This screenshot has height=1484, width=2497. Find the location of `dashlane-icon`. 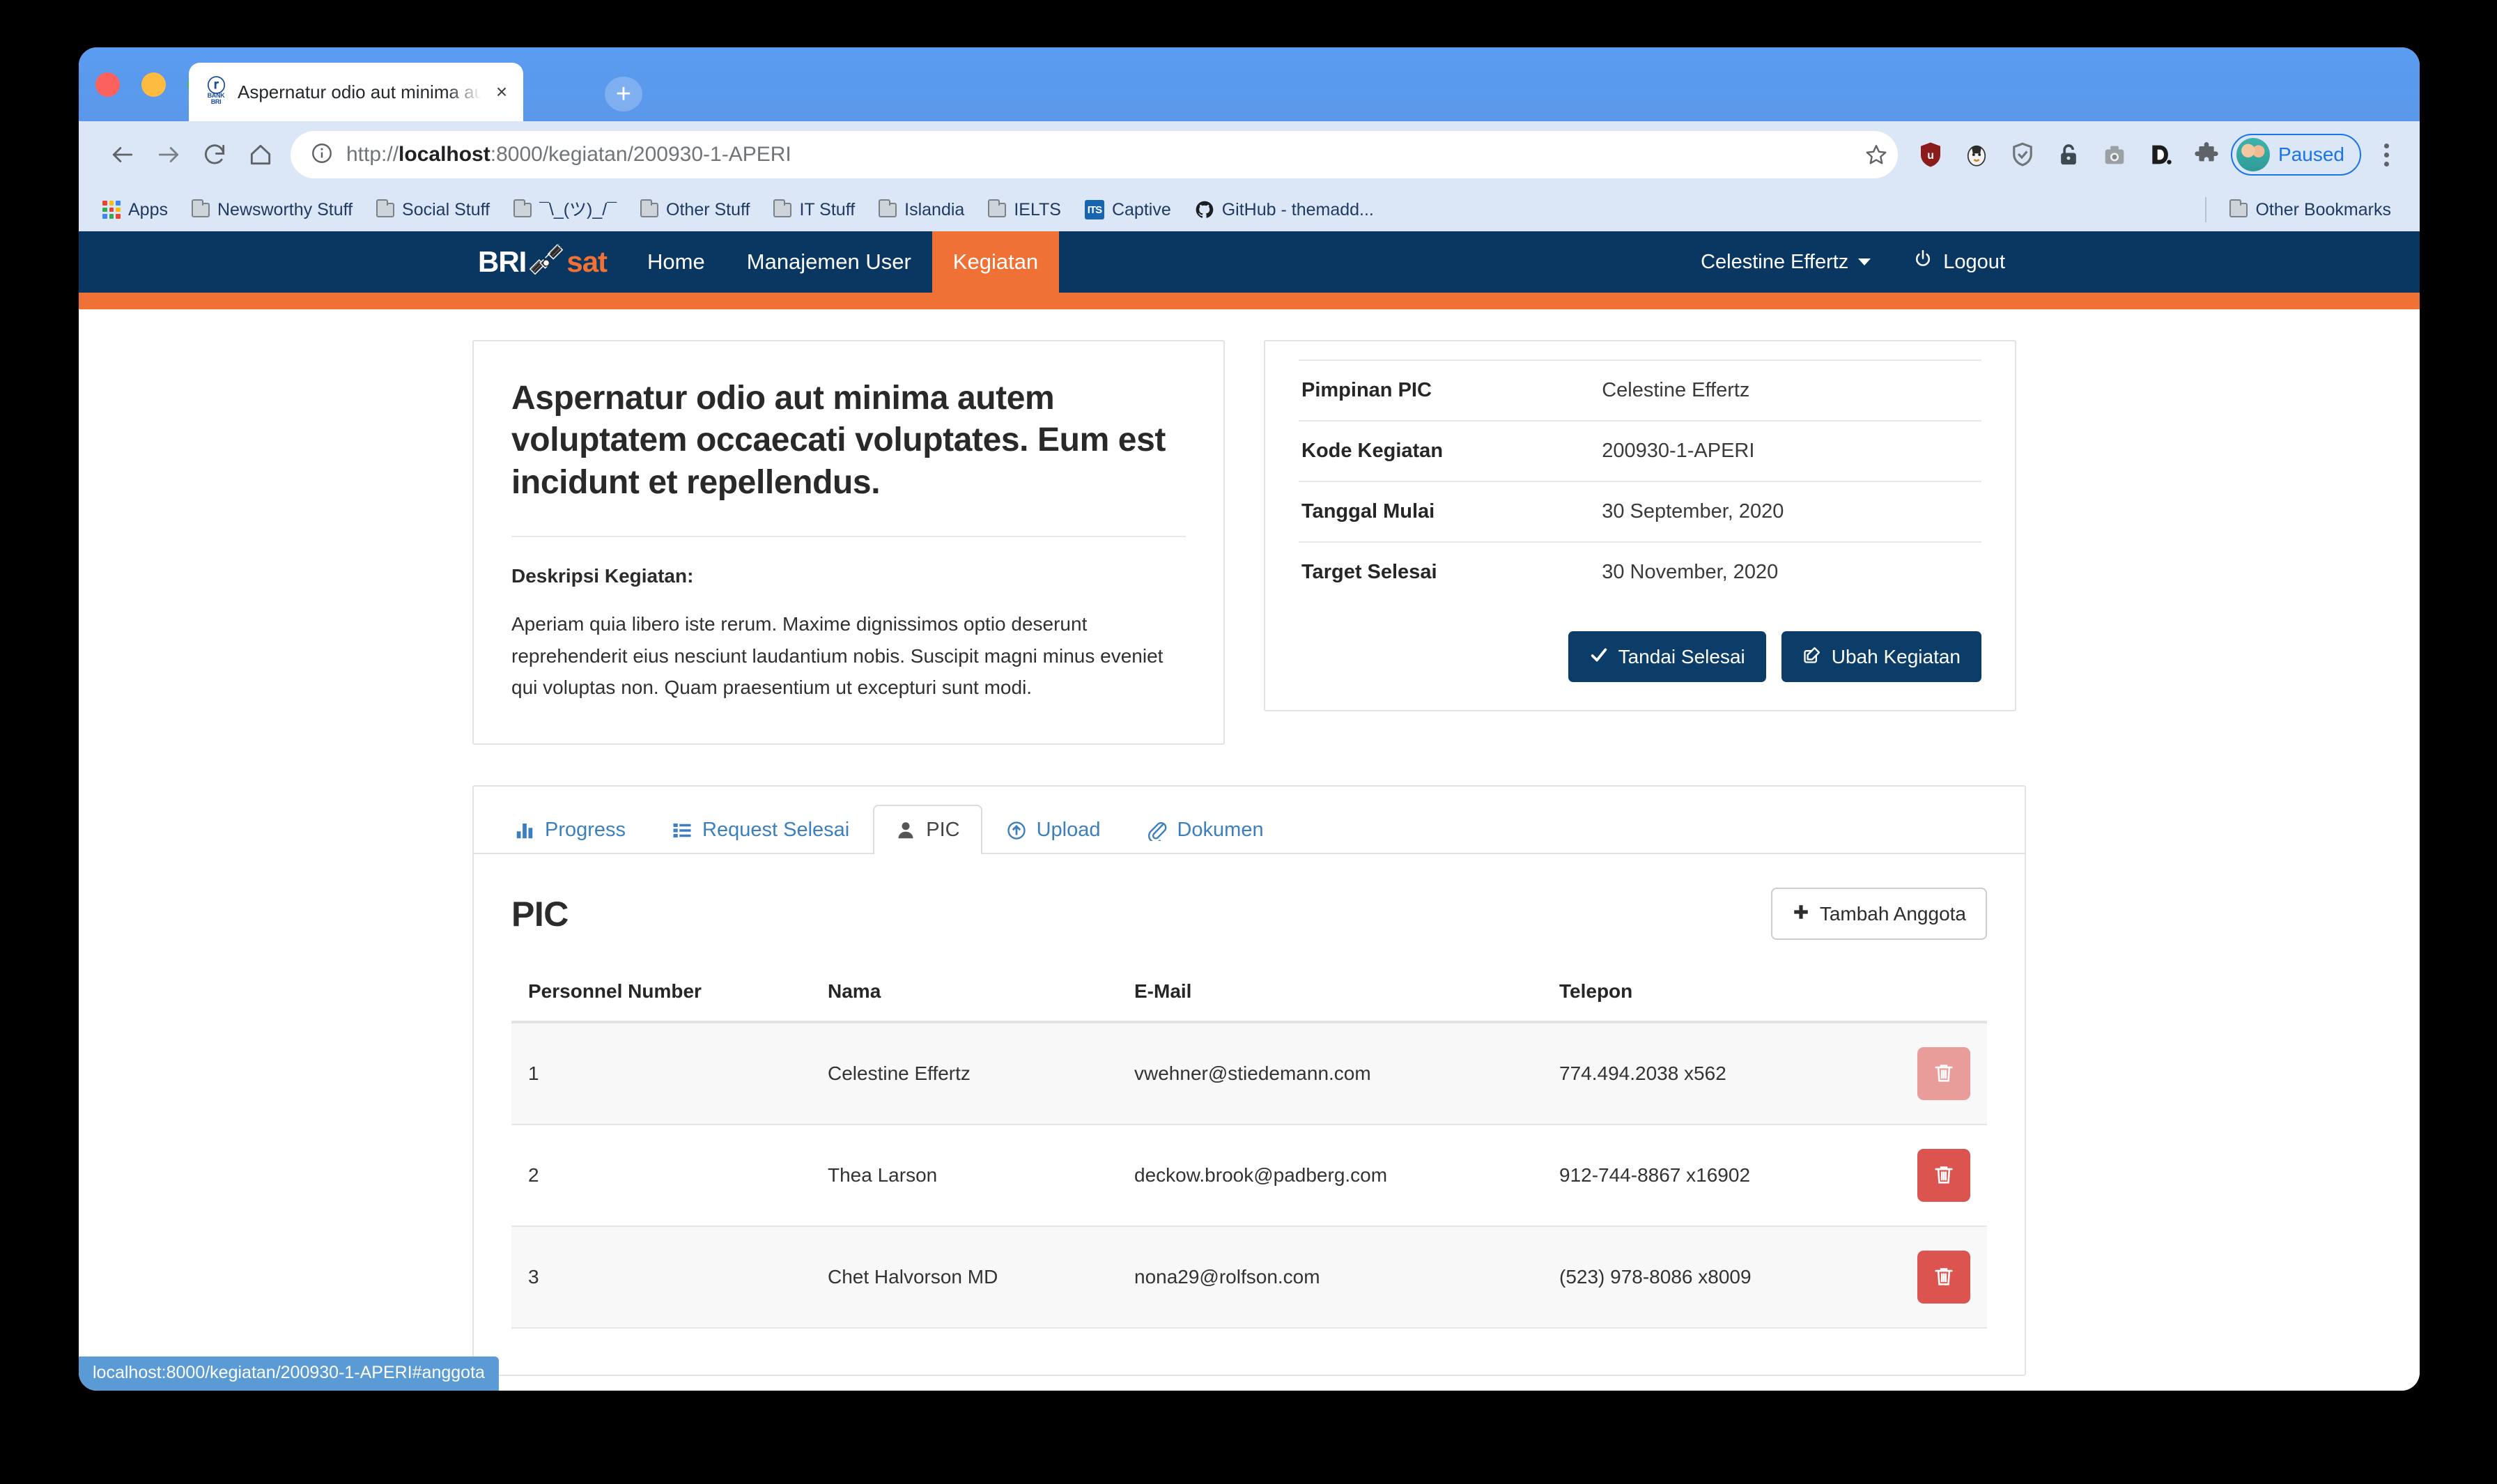

dashlane-icon is located at coordinates (2160, 154).